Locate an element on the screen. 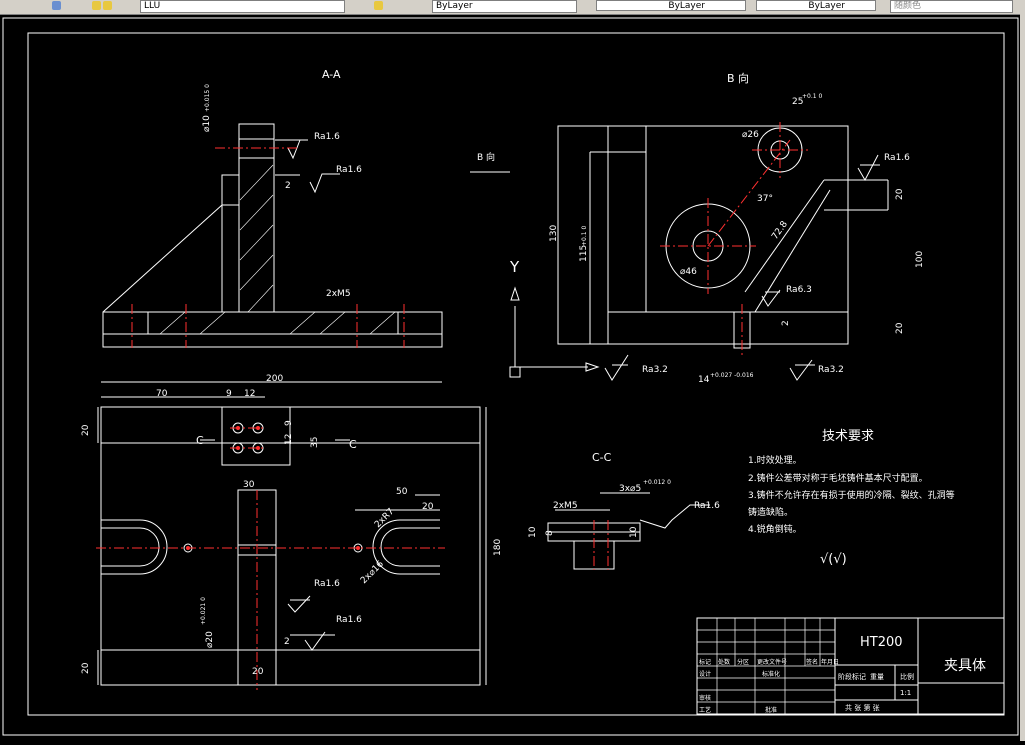  bot-bore: ⌀20 is located at coordinates (210, 639).